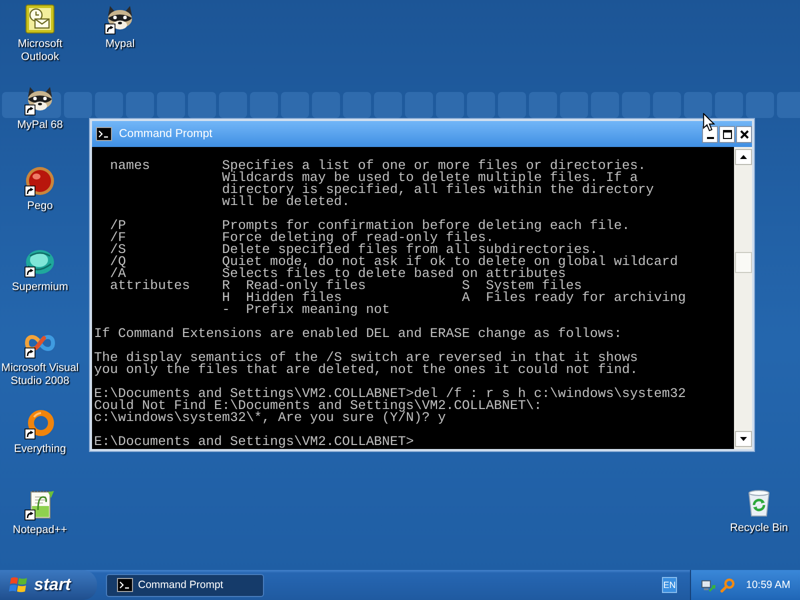  Describe the element at coordinates (710, 137) in the screenshot. I see `minimize-icon` at that location.